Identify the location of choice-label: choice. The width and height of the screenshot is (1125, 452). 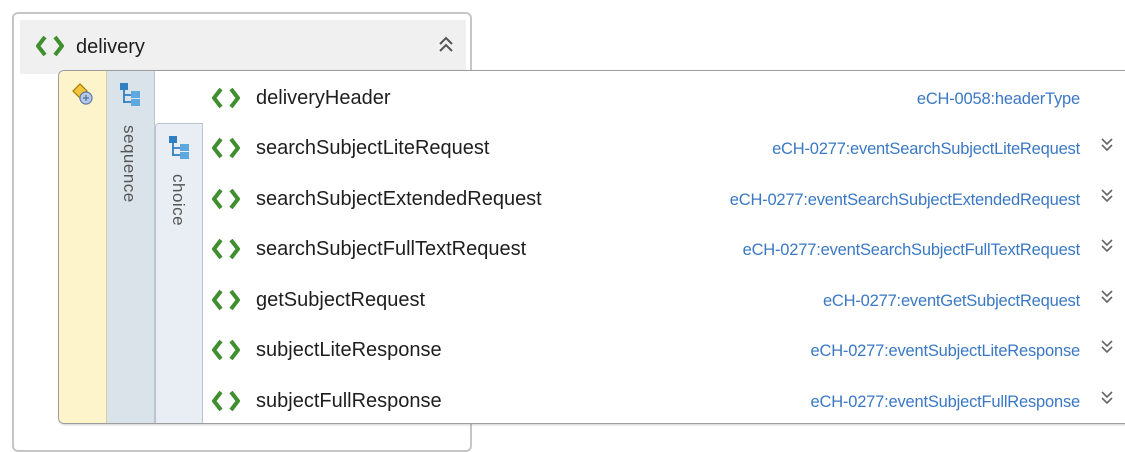
(178, 200).